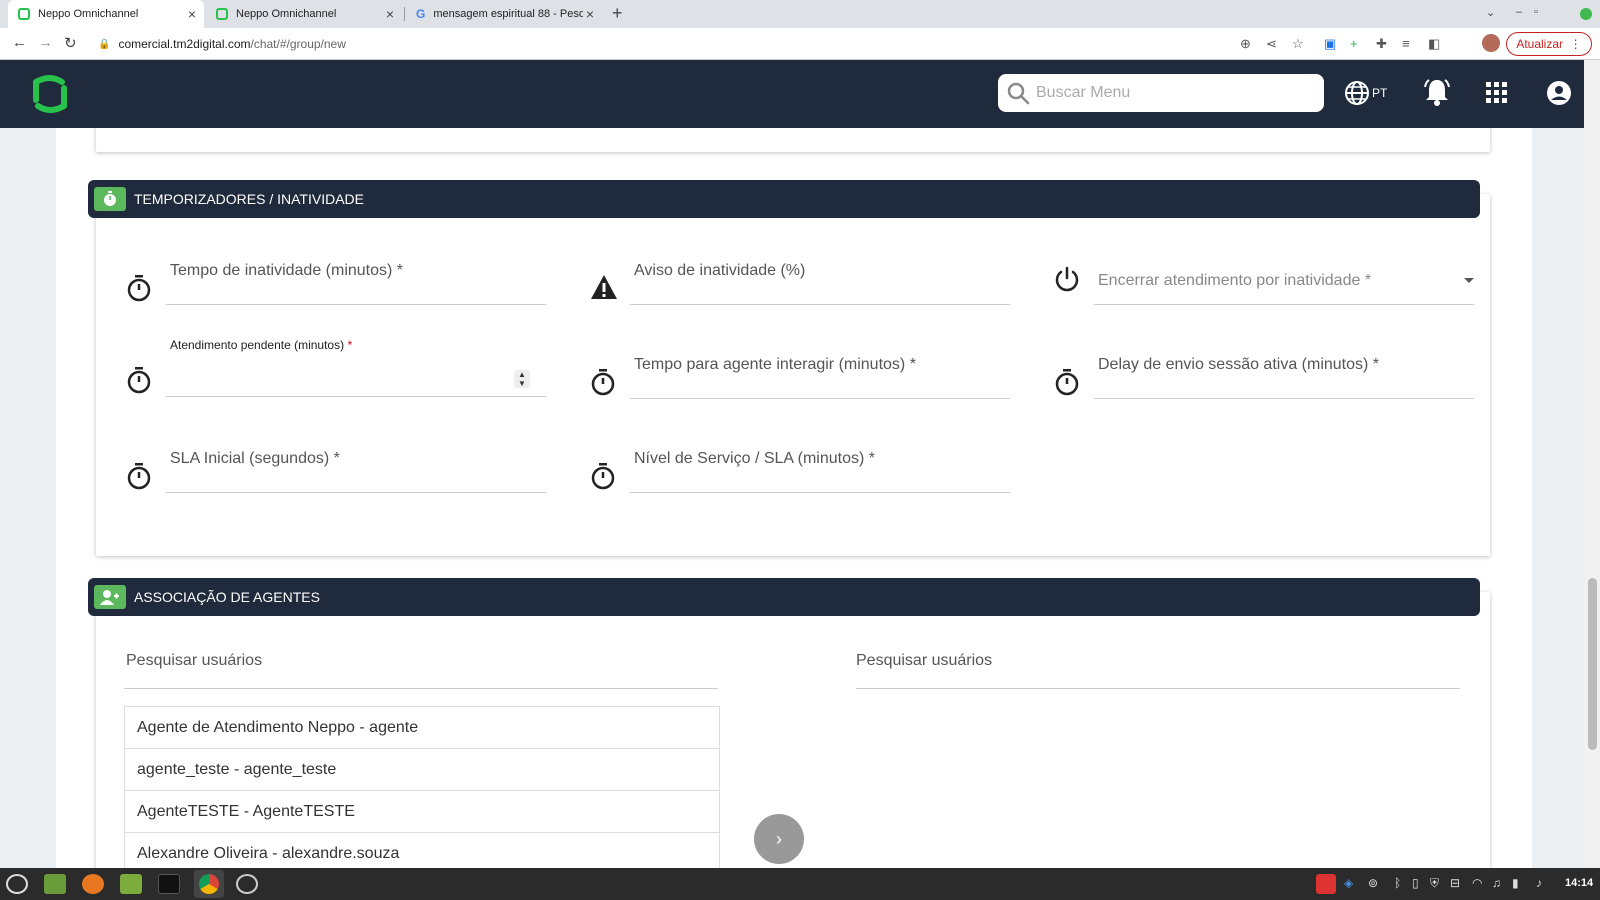 This screenshot has width=1600, height=900. I want to click on scrollbar-thumb, so click(1592, 664).